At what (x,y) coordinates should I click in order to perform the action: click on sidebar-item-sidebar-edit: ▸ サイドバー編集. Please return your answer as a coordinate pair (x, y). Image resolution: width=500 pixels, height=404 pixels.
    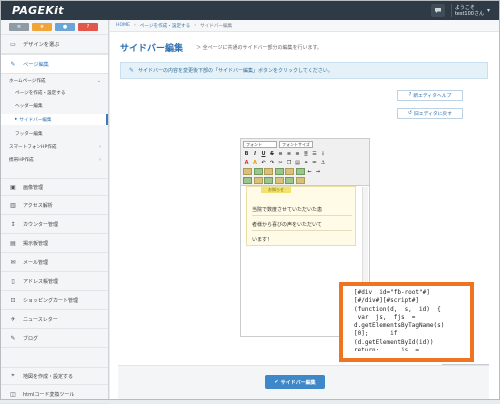
    Looking at the image, I should click on (54, 119).